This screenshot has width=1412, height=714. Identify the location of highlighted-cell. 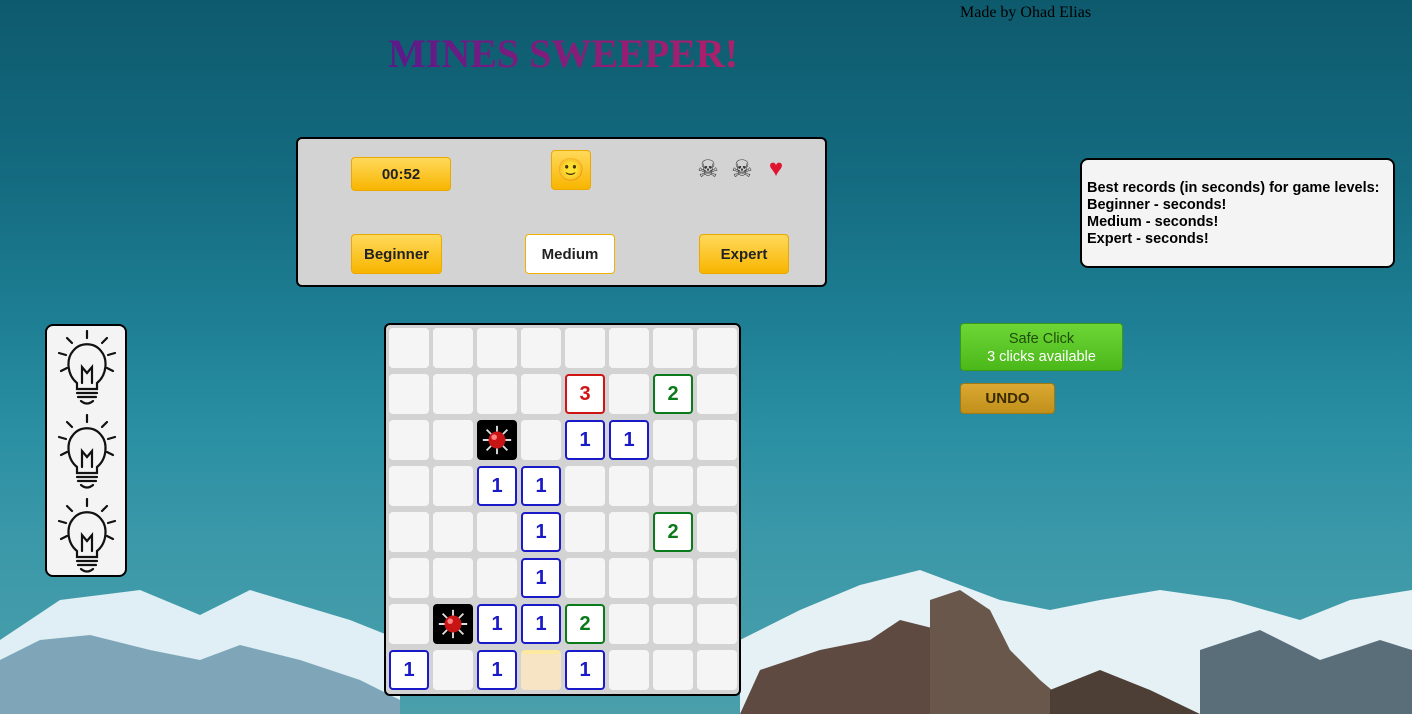
(541, 670).